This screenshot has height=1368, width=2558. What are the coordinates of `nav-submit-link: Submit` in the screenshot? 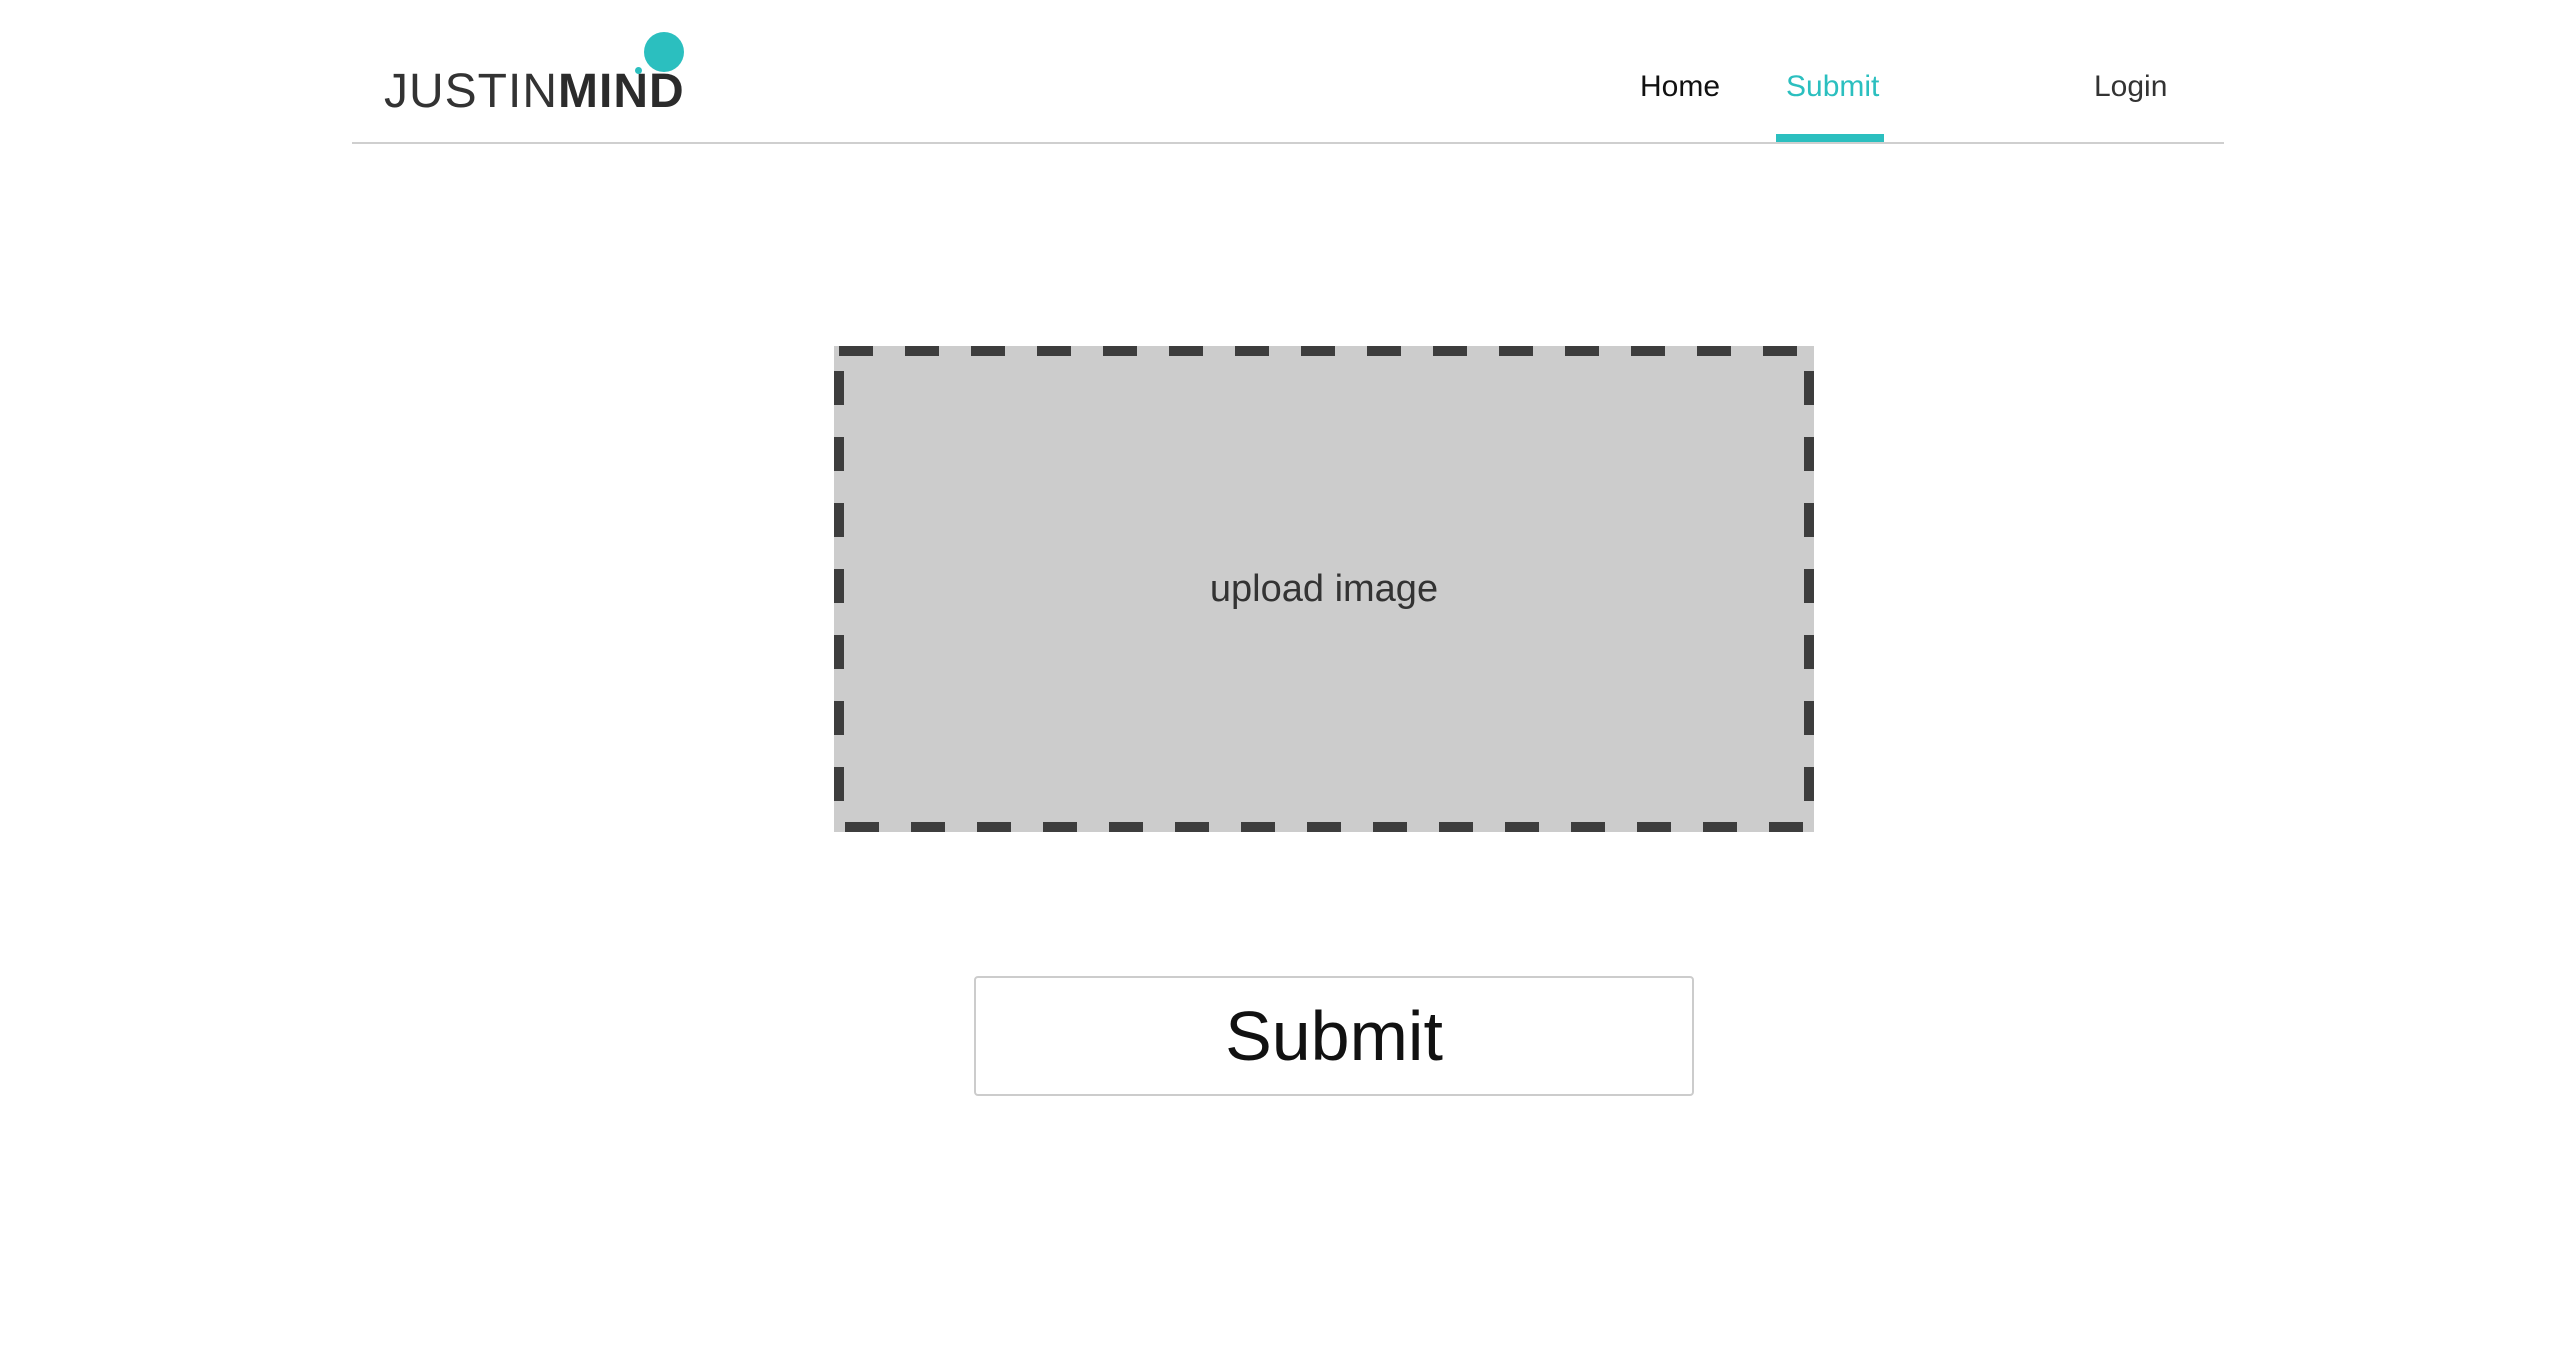 It's located at (1832, 87).